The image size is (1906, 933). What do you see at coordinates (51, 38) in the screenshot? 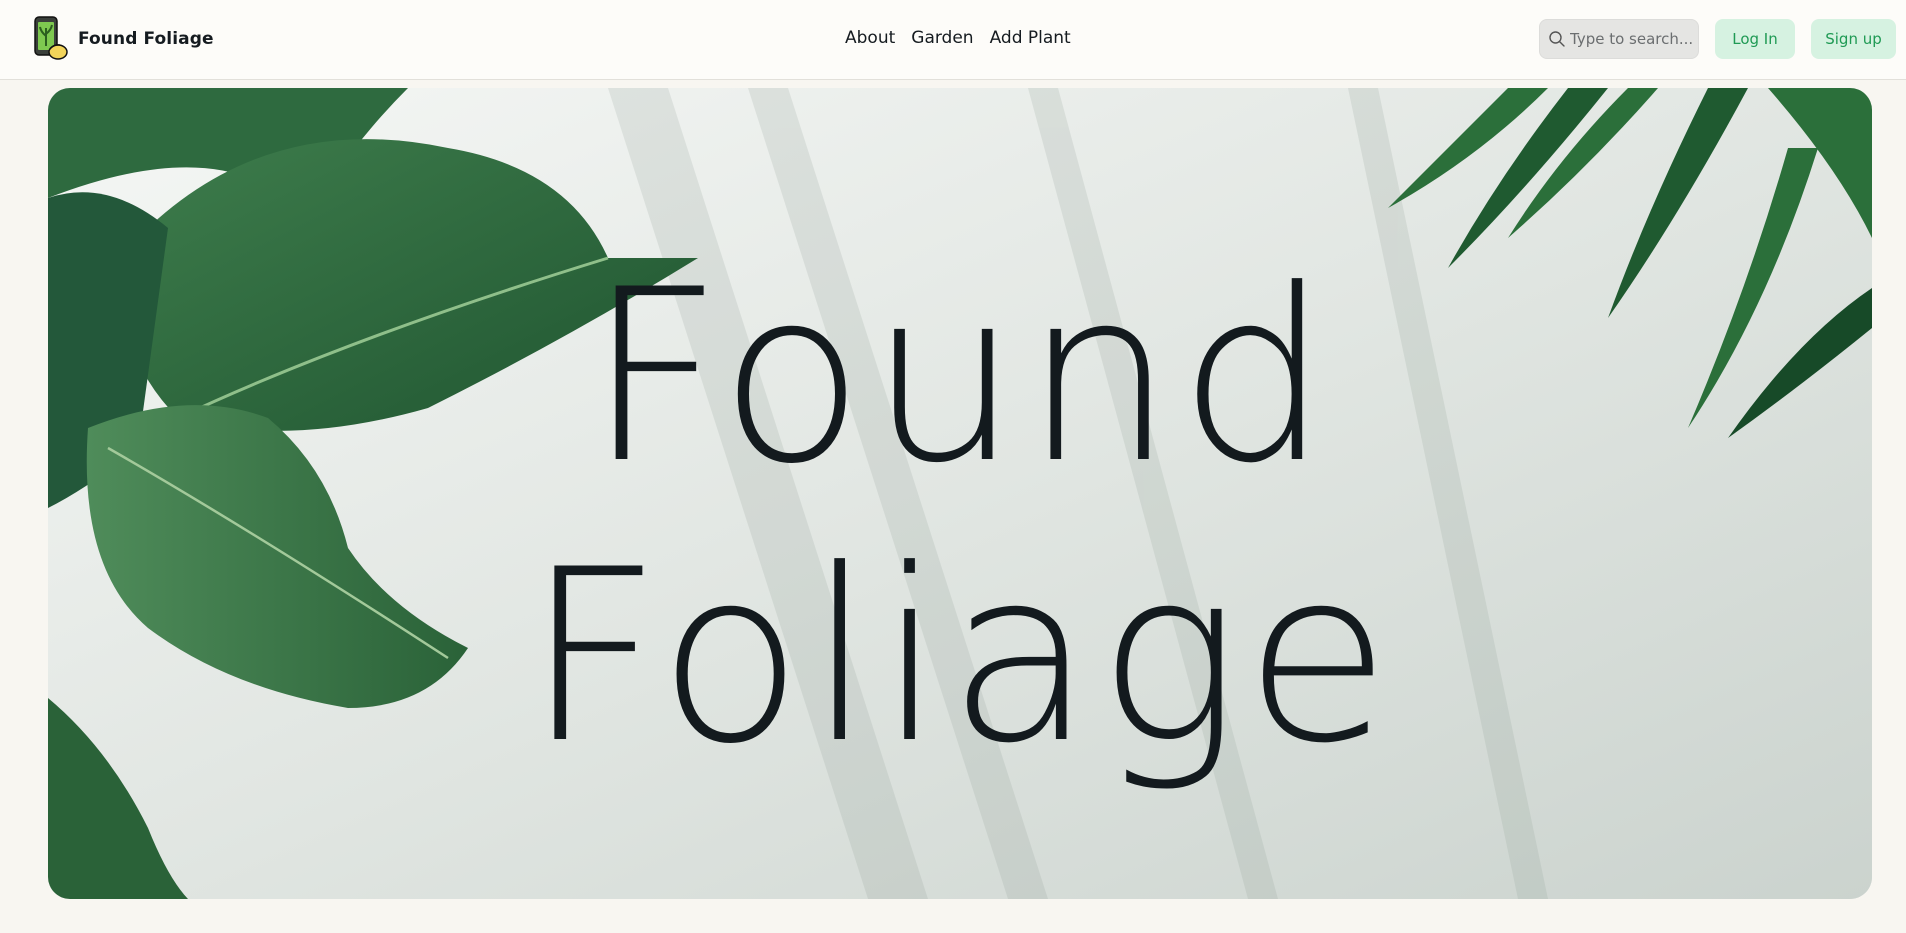
I see `phone-plant-logo-icon` at bounding box center [51, 38].